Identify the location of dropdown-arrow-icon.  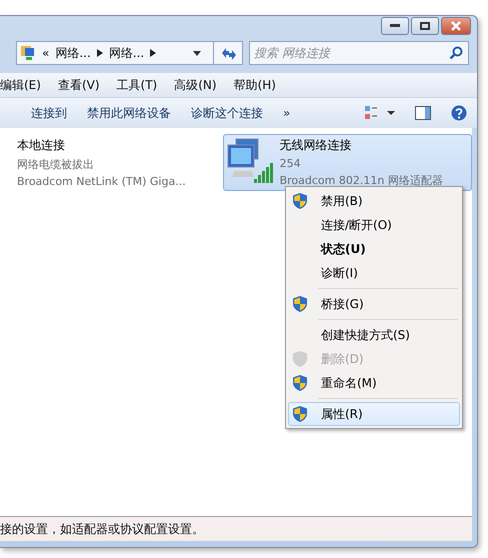
(197, 53).